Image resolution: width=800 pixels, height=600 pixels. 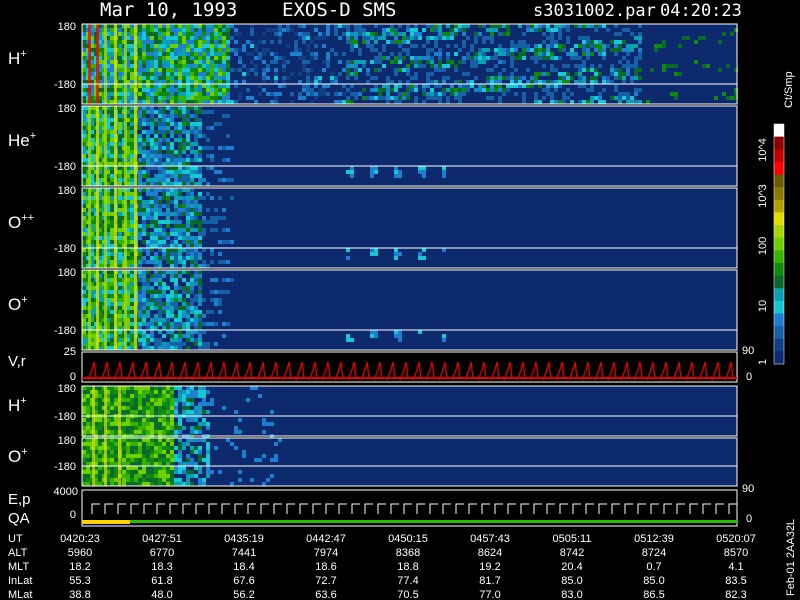 I want to click on ephemeris-value: 7441, so click(x=244, y=553).